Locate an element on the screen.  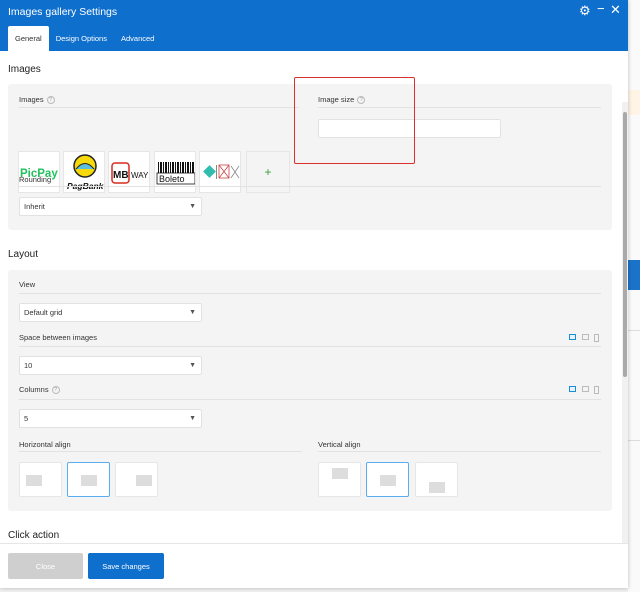
close-icon: ✕ is located at coordinates (615, 9).